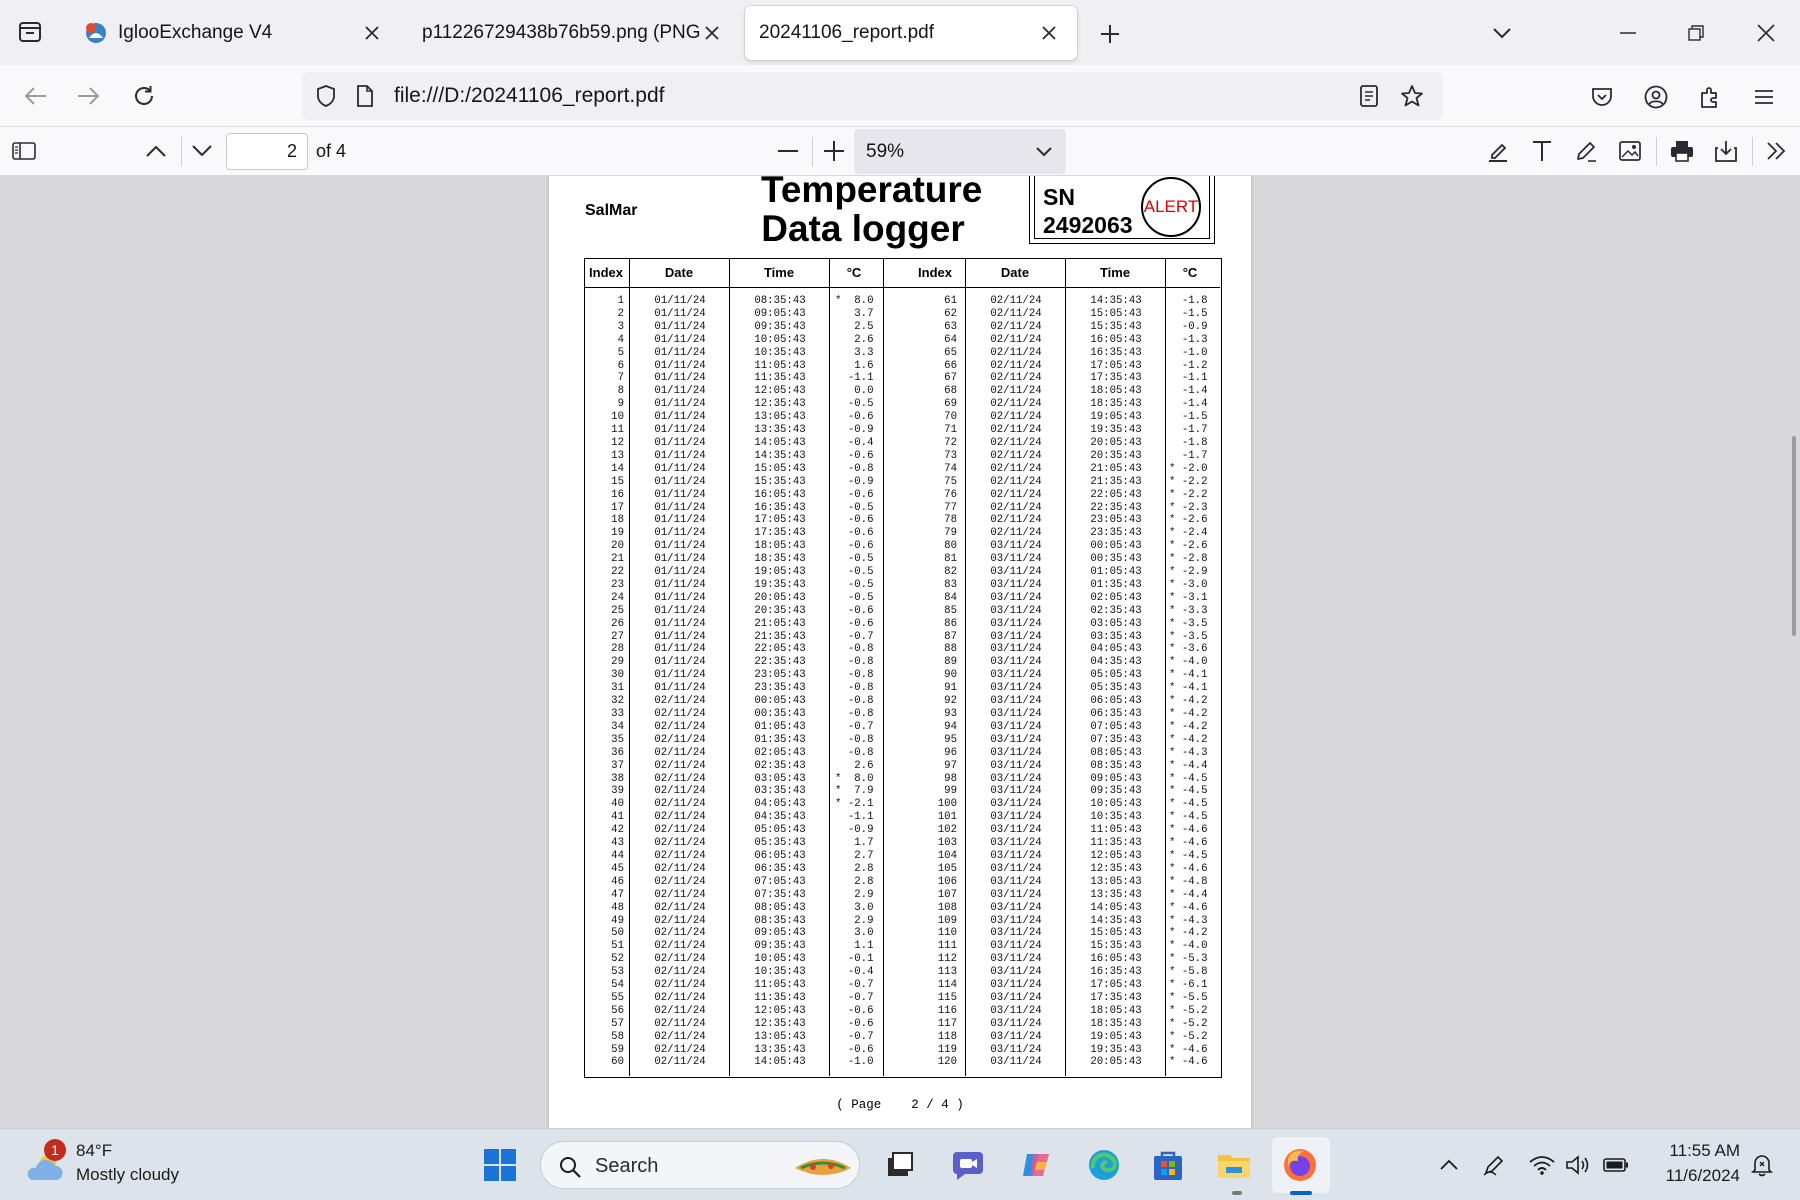 This screenshot has height=1200, width=1800. I want to click on windows-start-icon, so click(500, 1165).